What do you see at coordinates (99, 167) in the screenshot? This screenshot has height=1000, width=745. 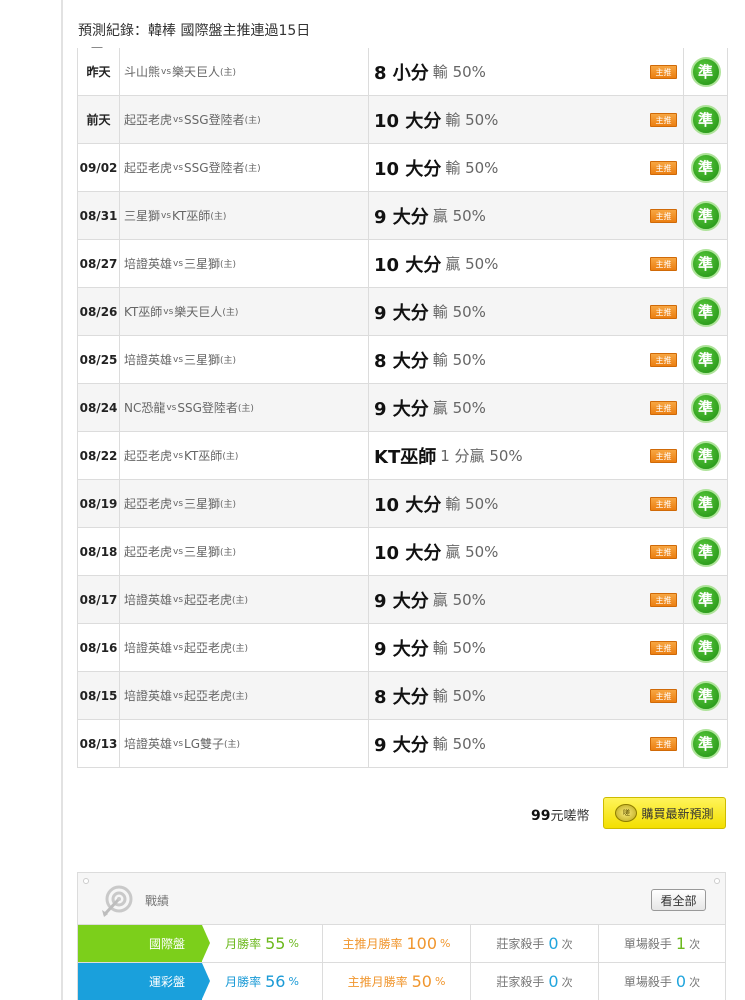 I see `record-date: 09/02` at bounding box center [99, 167].